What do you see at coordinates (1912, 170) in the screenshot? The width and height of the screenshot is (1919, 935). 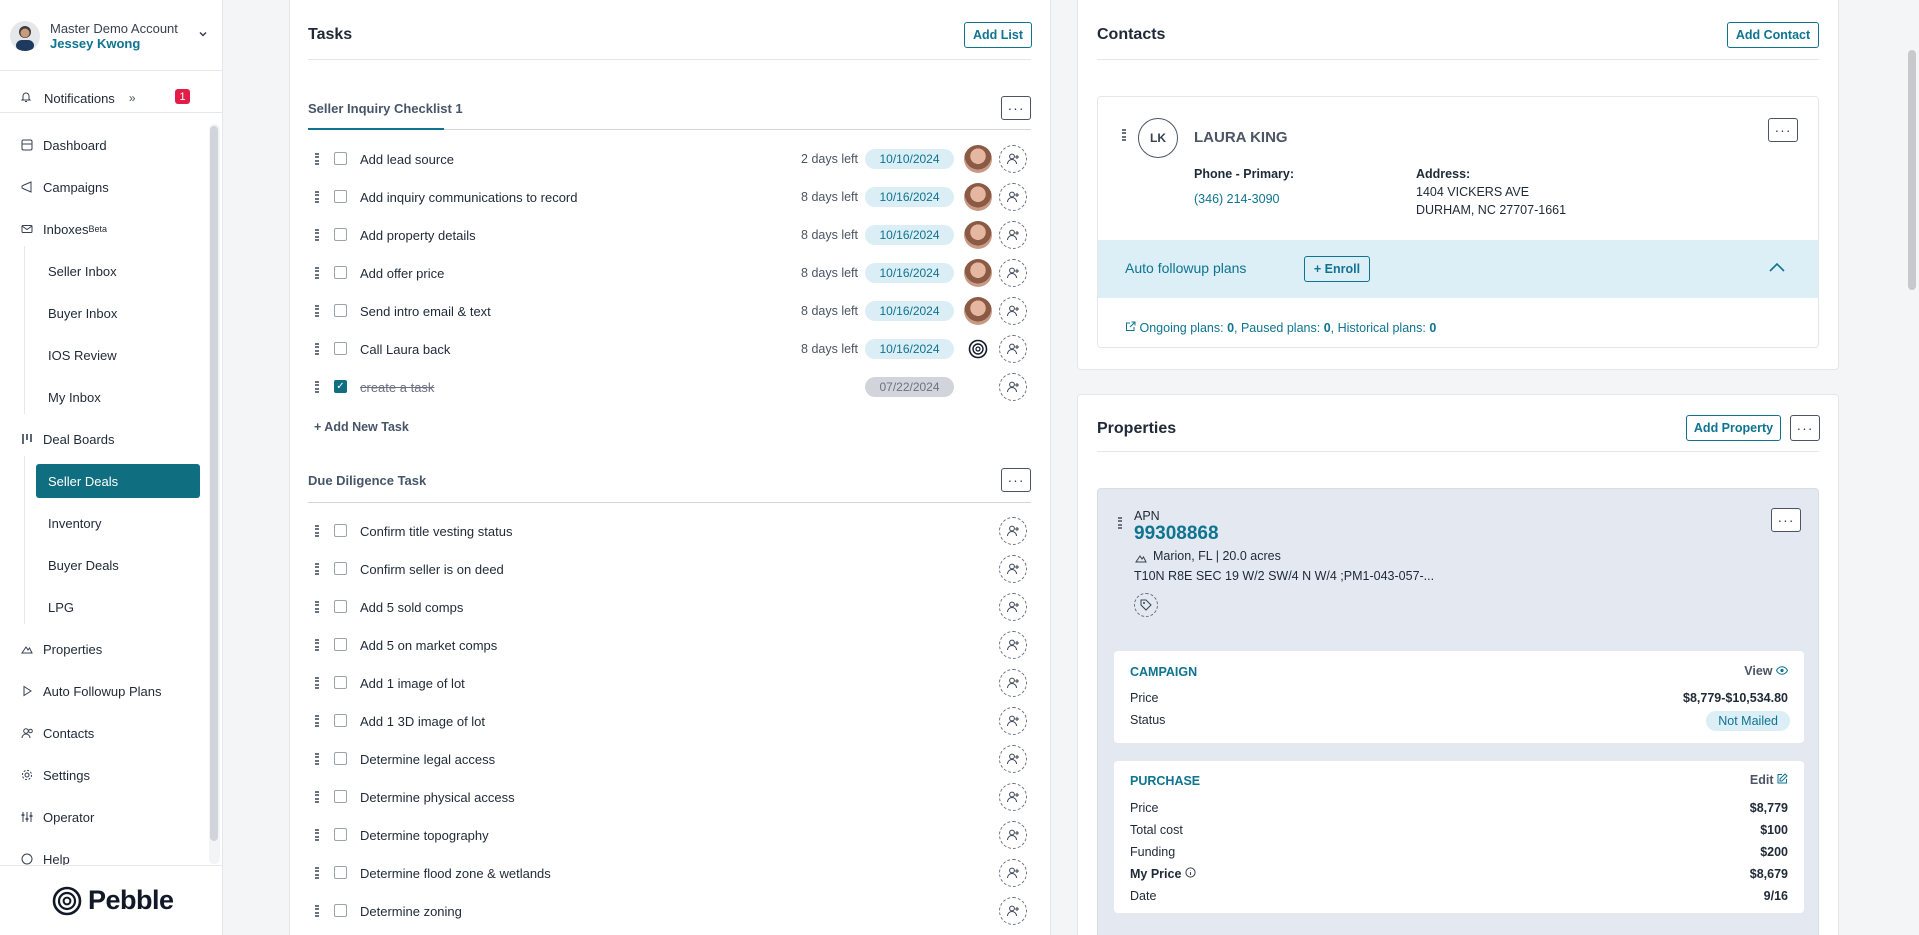 I see `page-scrollbar` at bounding box center [1912, 170].